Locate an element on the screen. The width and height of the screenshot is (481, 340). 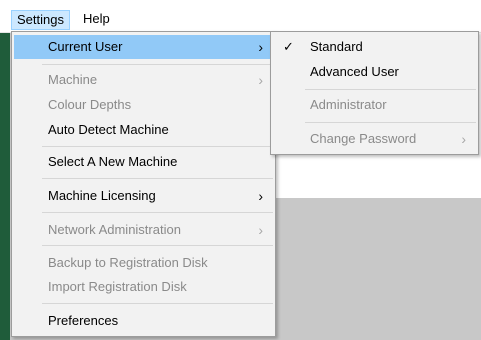
menu-item-backup-registration: Backup to Registration Disk is located at coordinates (143, 263).